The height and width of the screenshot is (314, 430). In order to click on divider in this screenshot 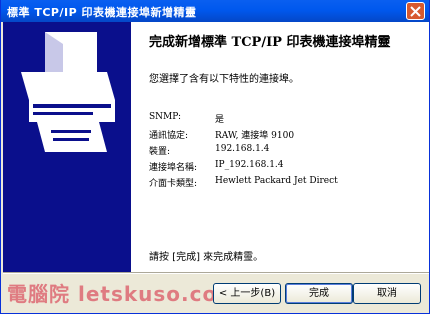, I will do `click(216, 273)`.